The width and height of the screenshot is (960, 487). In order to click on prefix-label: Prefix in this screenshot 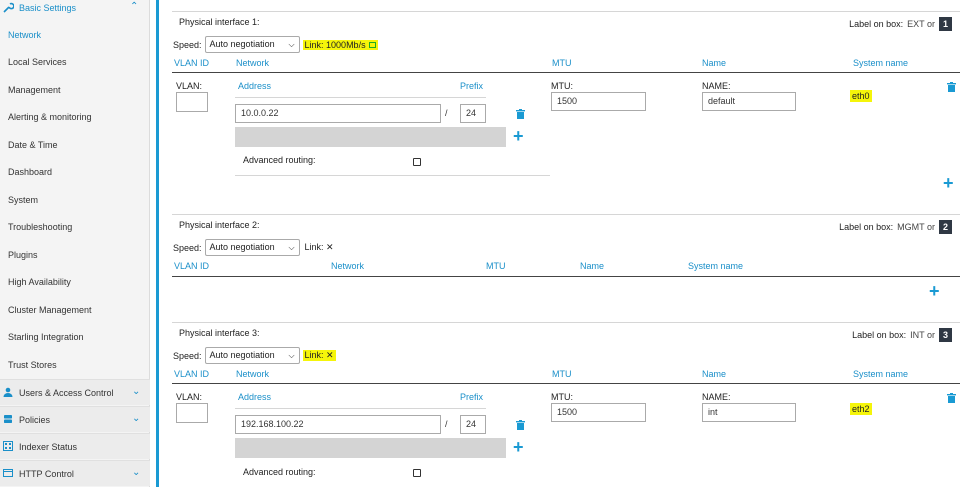, I will do `click(472, 397)`.